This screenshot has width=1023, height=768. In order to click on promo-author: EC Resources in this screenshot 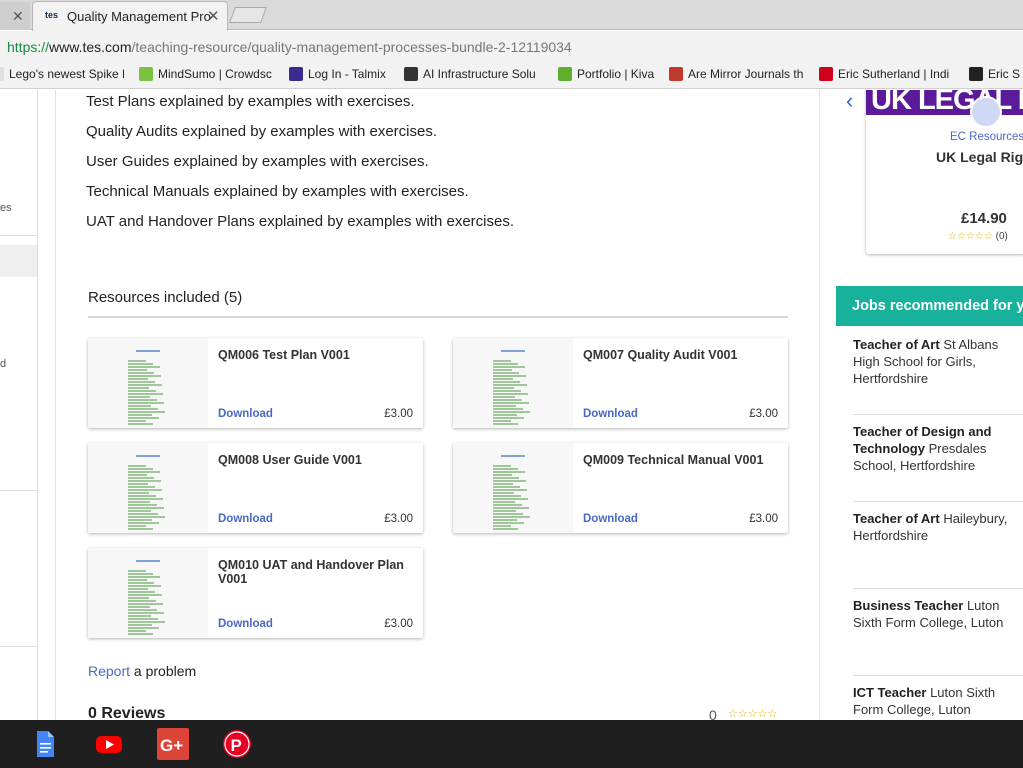, I will do `click(986, 137)`.